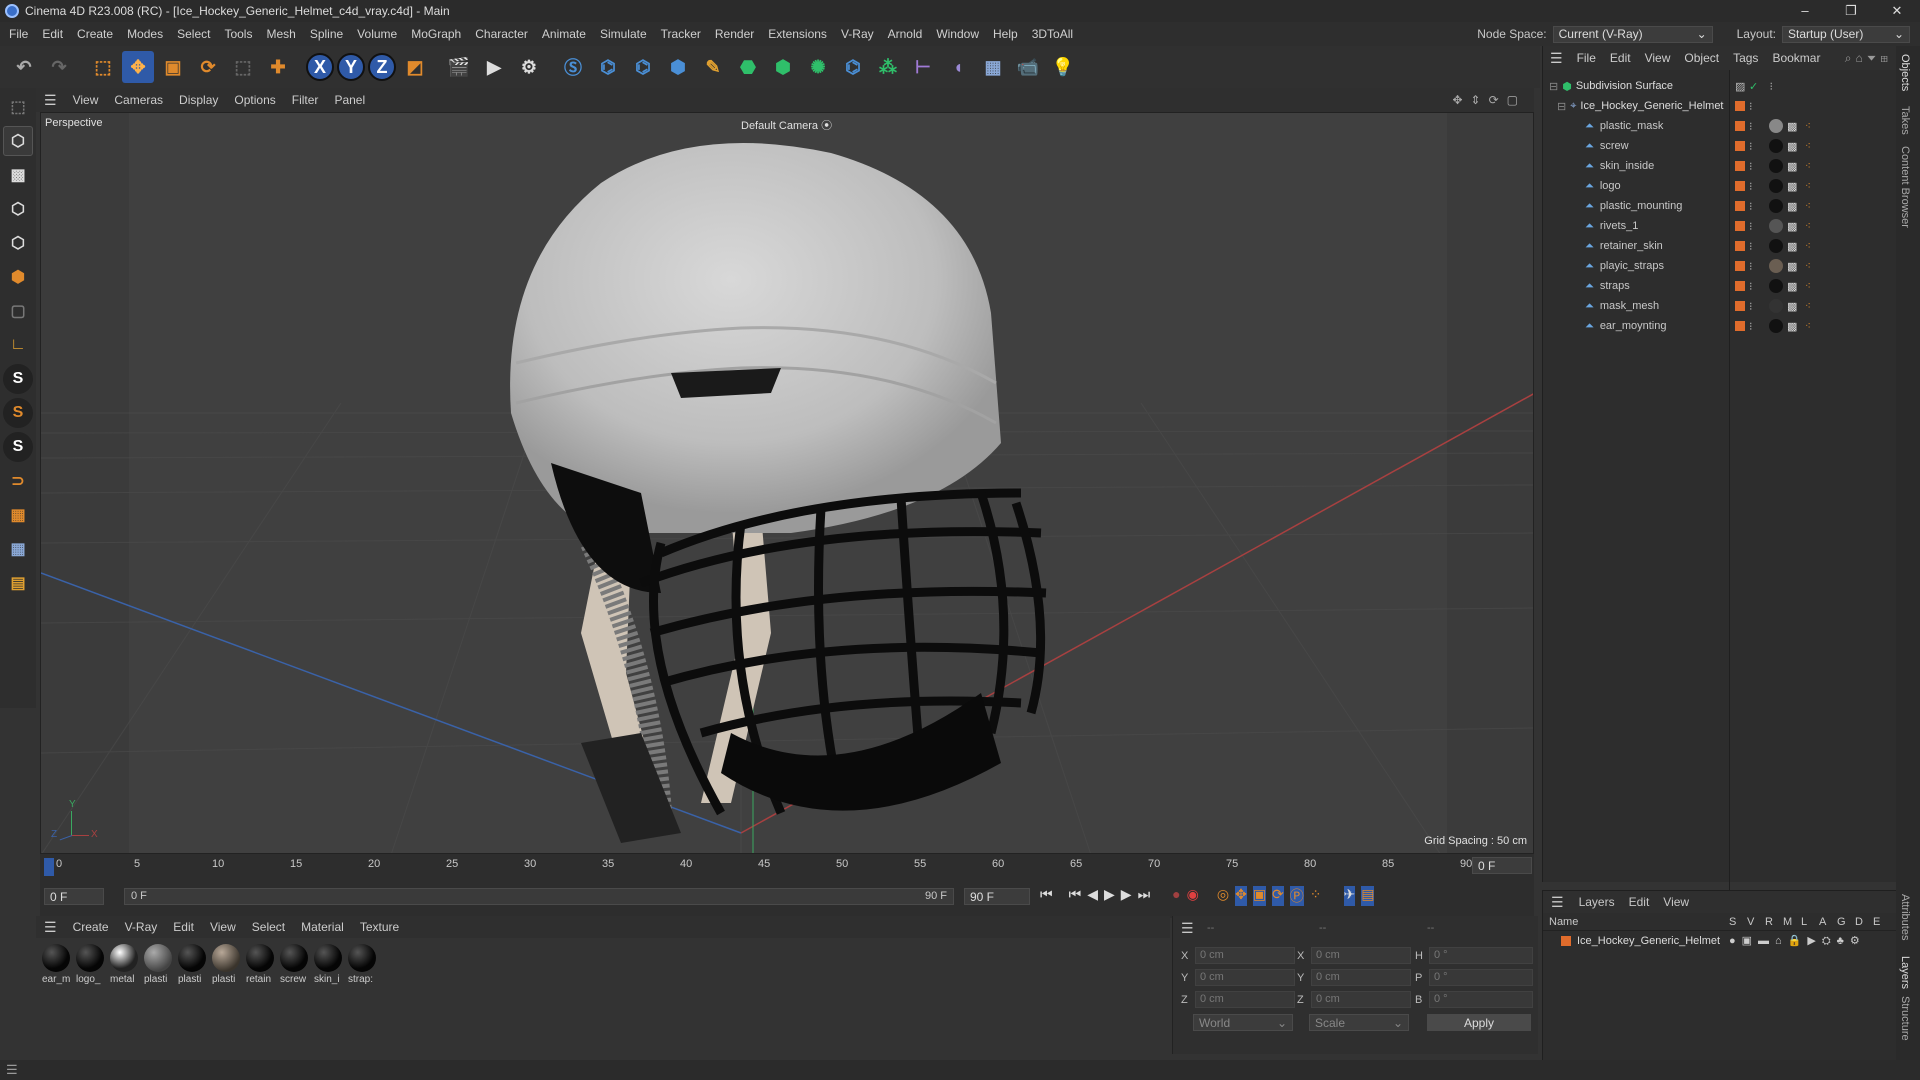 Image resolution: width=1920 pixels, height=1080 pixels. What do you see at coordinates (238, 34) in the screenshot?
I see `menu-tools: Tools` at bounding box center [238, 34].